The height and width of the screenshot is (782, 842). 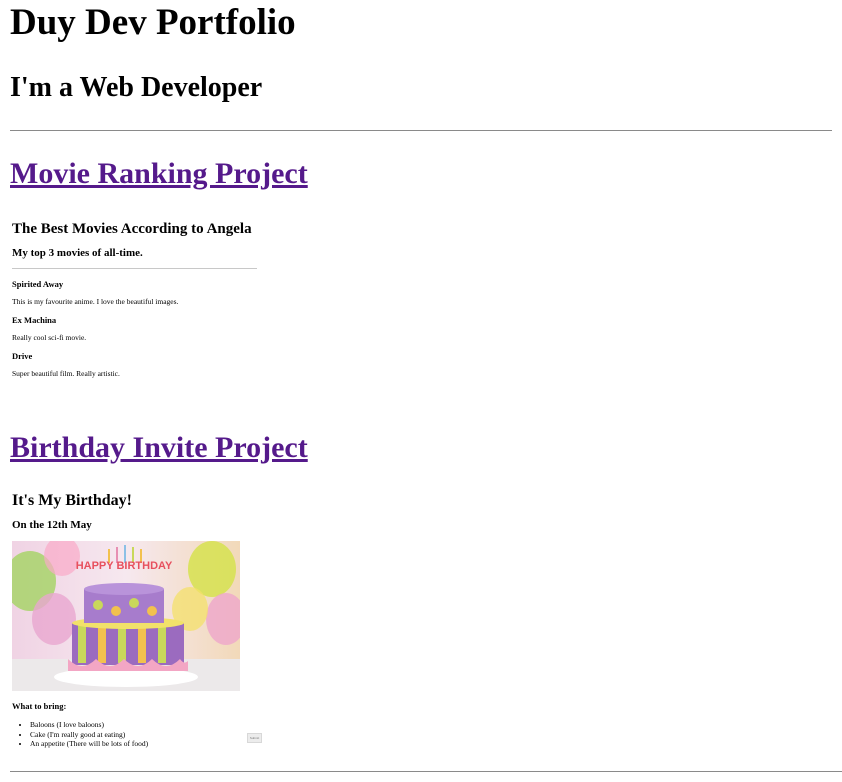 What do you see at coordinates (39, 706) in the screenshot?
I see `bring-heading: What to bring:` at bounding box center [39, 706].